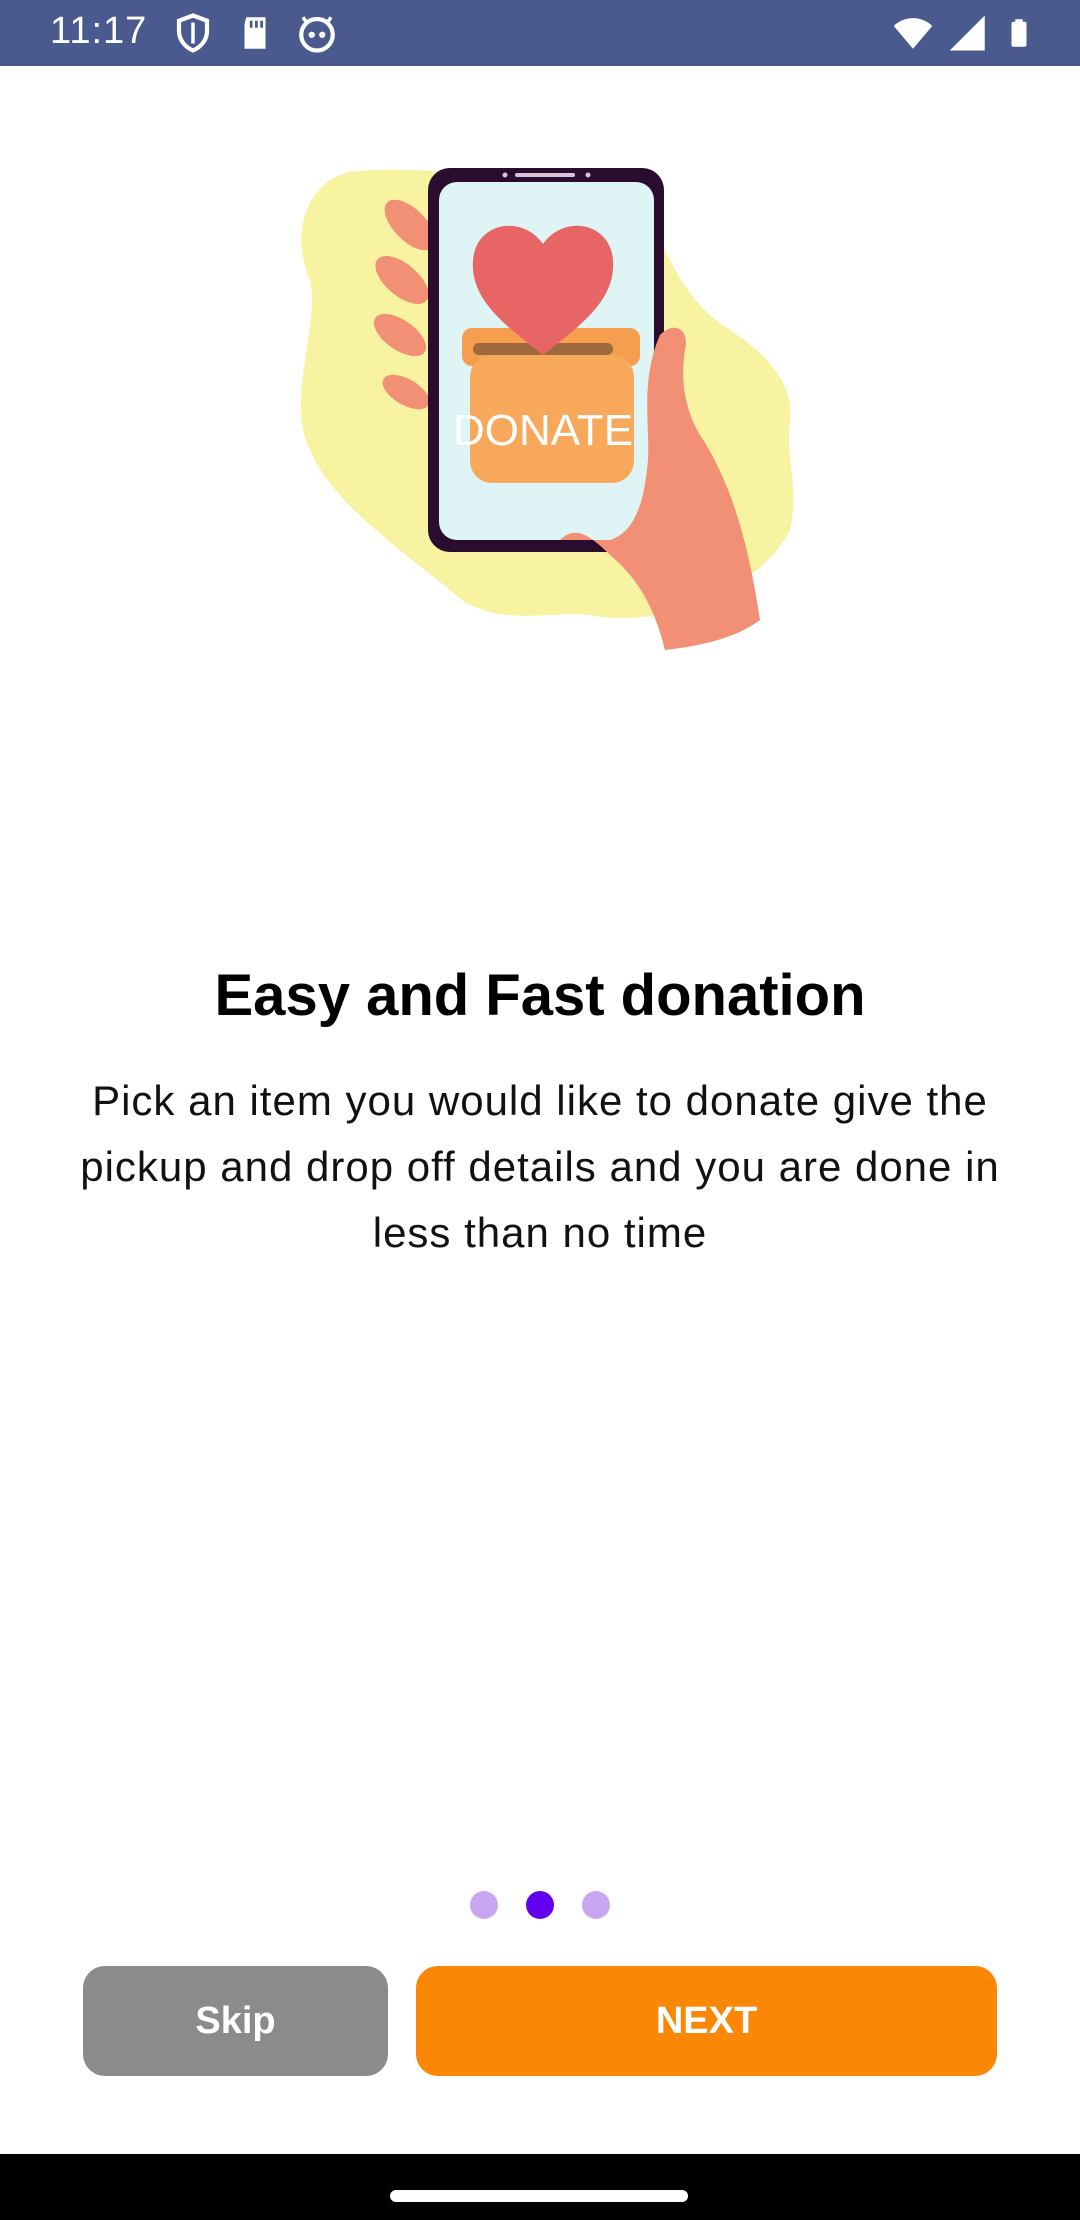 This screenshot has height=2220, width=1080. I want to click on sd-card-icon, so click(255, 33).